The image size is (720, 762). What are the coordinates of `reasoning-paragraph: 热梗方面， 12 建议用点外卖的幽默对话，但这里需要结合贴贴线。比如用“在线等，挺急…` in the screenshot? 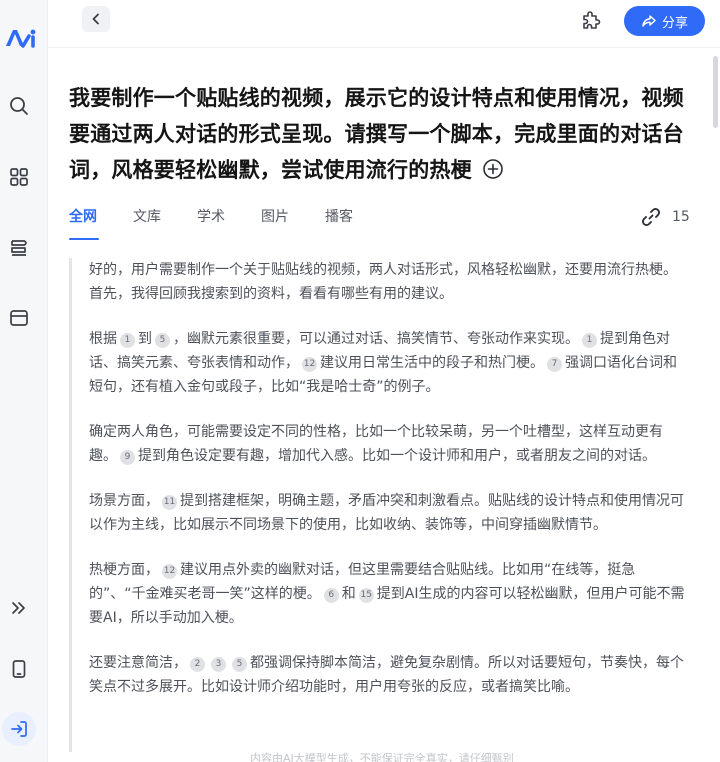 It's located at (388, 594).